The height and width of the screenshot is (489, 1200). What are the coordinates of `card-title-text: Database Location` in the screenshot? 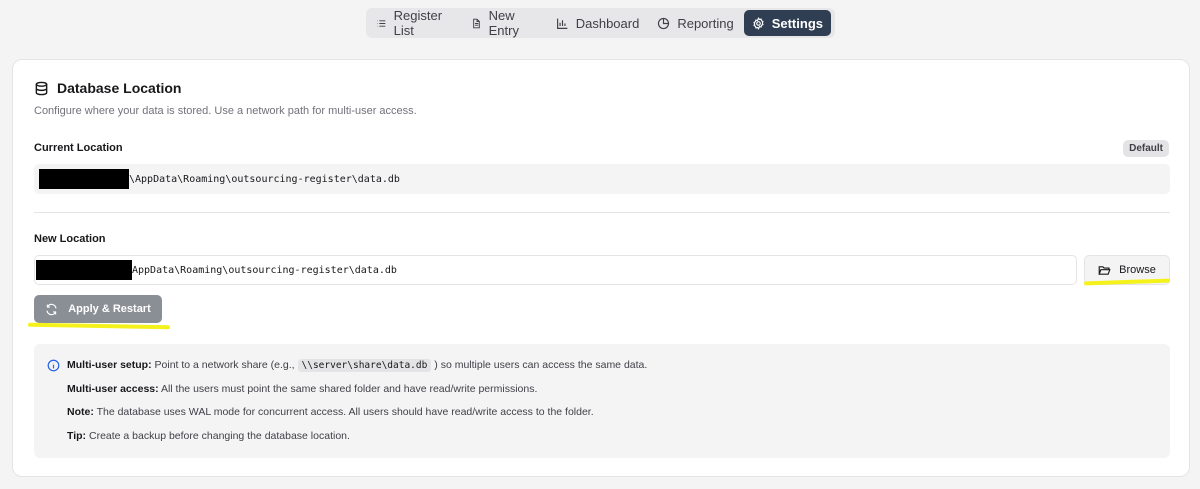 It's located at (119, 88).